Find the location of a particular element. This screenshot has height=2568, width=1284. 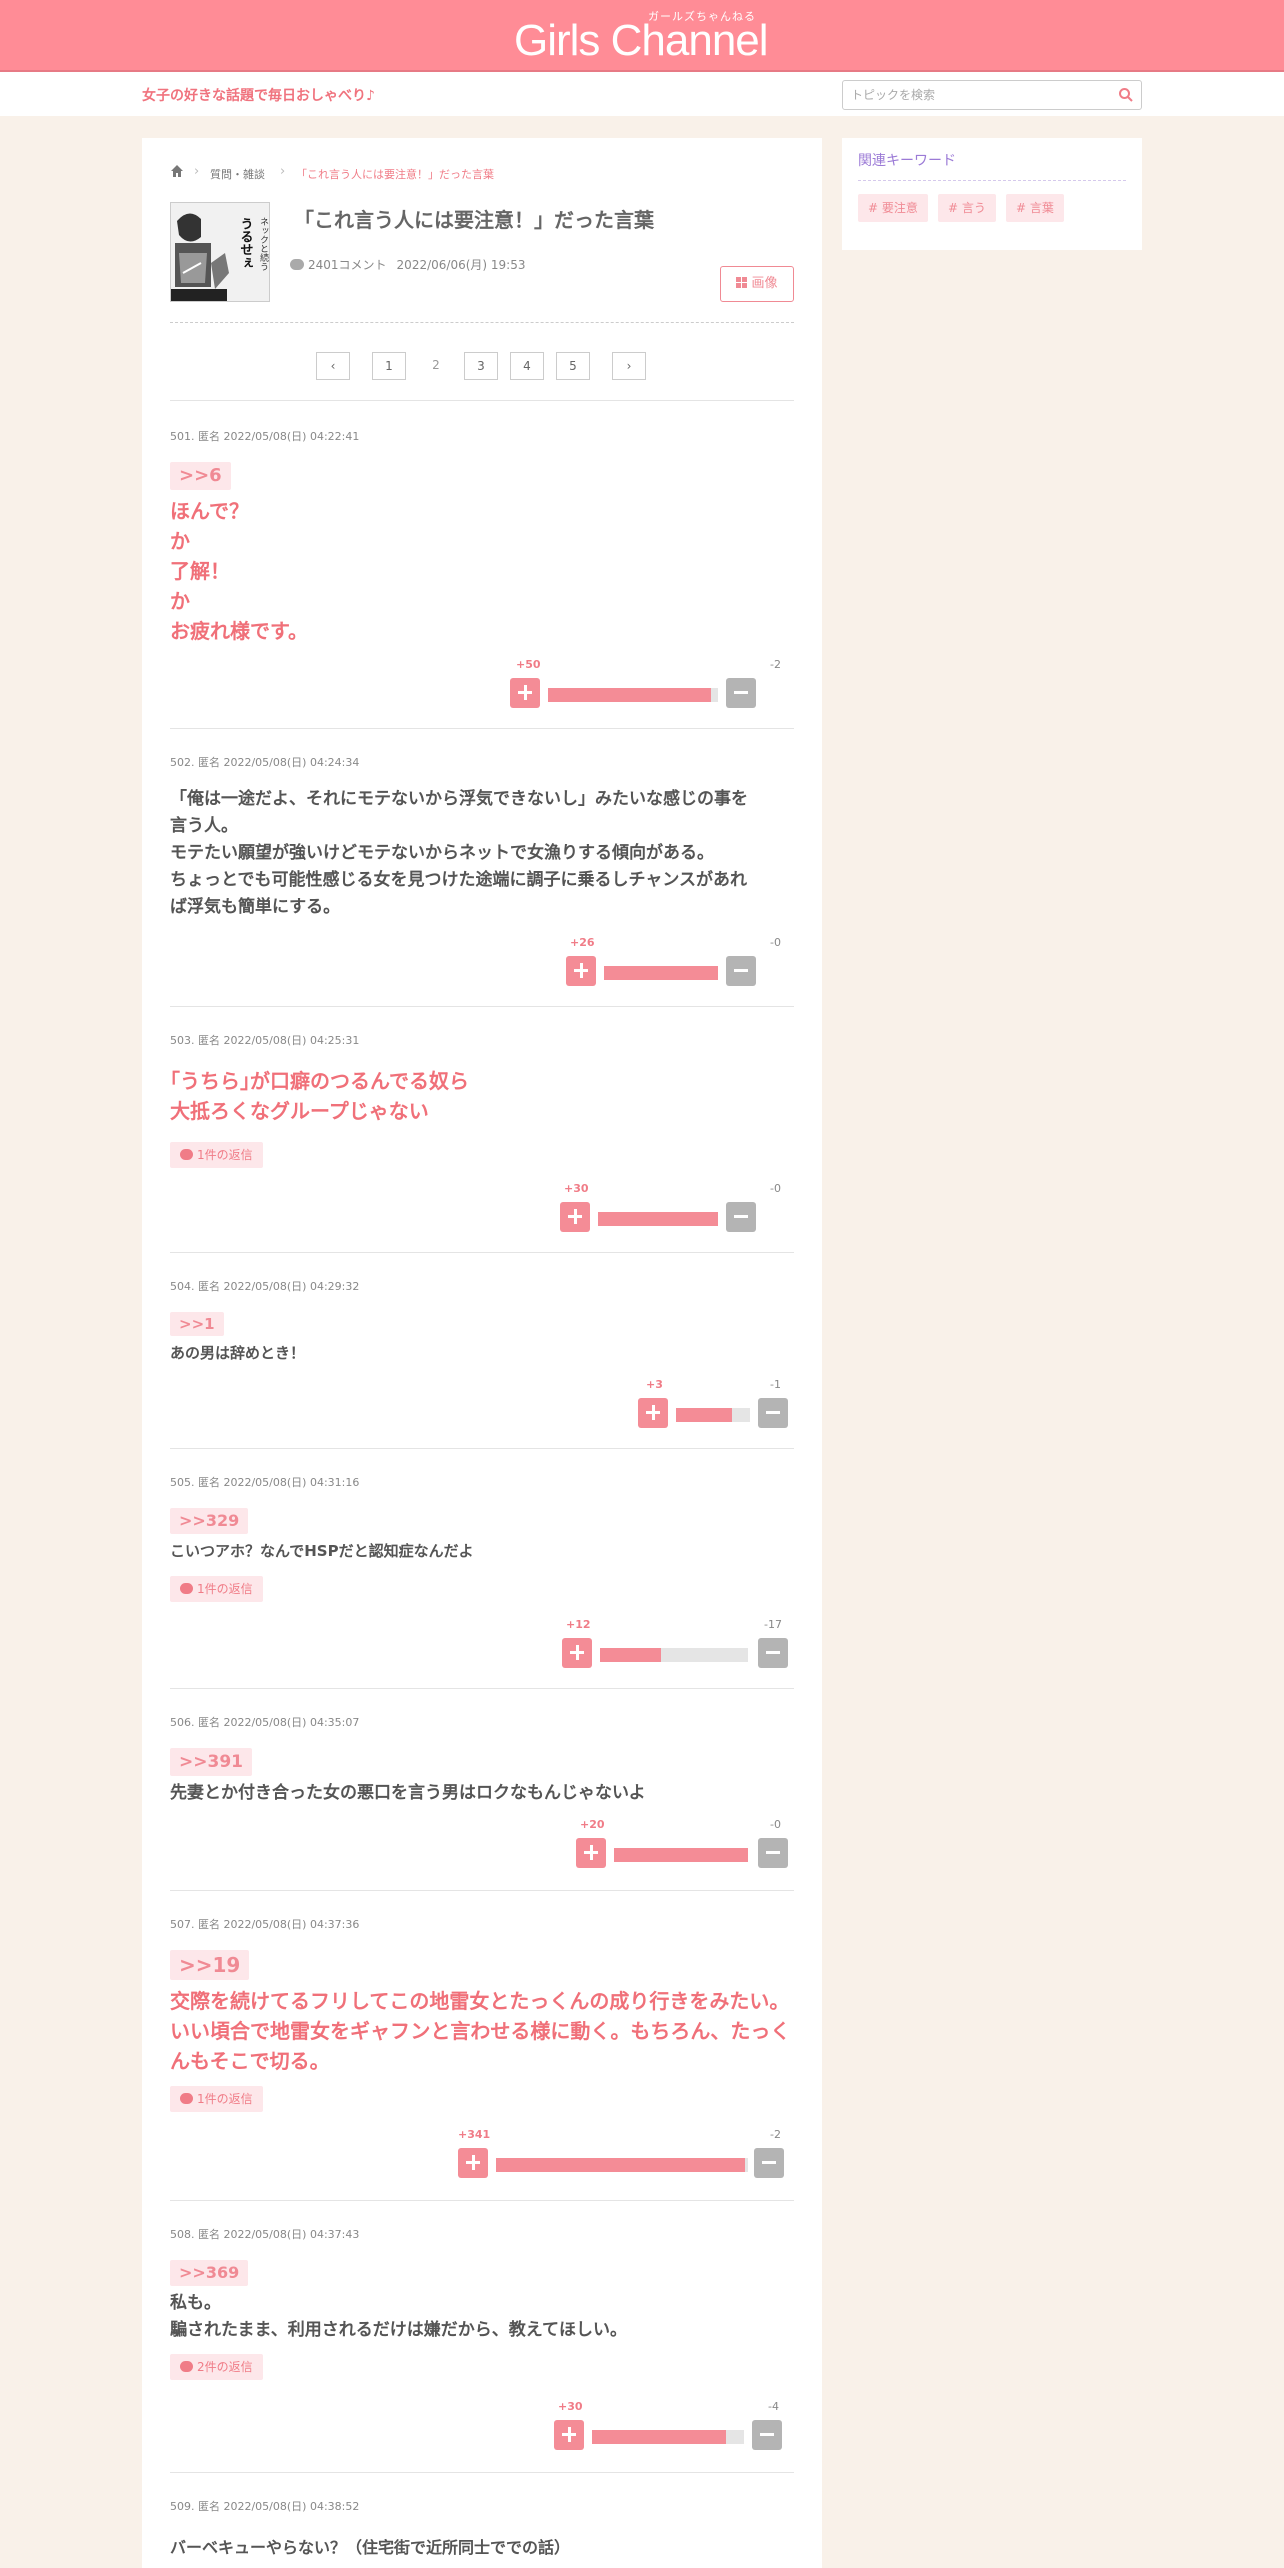

reply-anchor: >>19 is located at coordinates (210, 1965).